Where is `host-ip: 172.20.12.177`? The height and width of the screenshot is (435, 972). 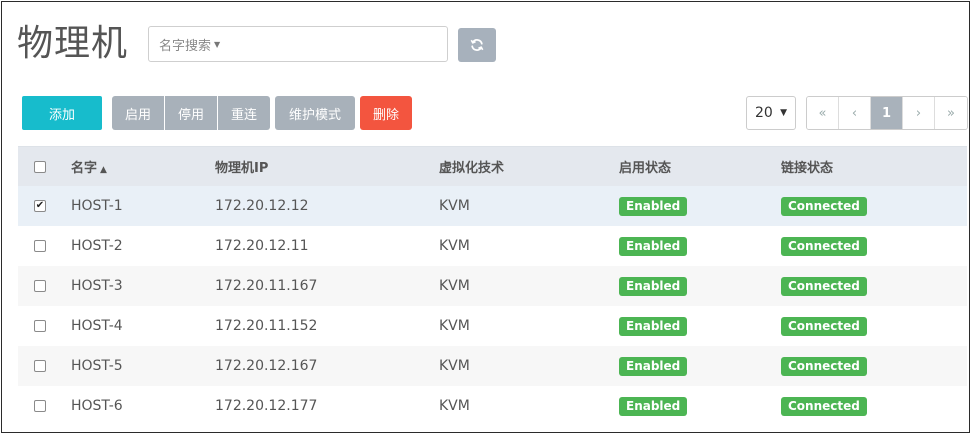 host-ip: 172.20.12.177 is located at coordinates (266, 406).